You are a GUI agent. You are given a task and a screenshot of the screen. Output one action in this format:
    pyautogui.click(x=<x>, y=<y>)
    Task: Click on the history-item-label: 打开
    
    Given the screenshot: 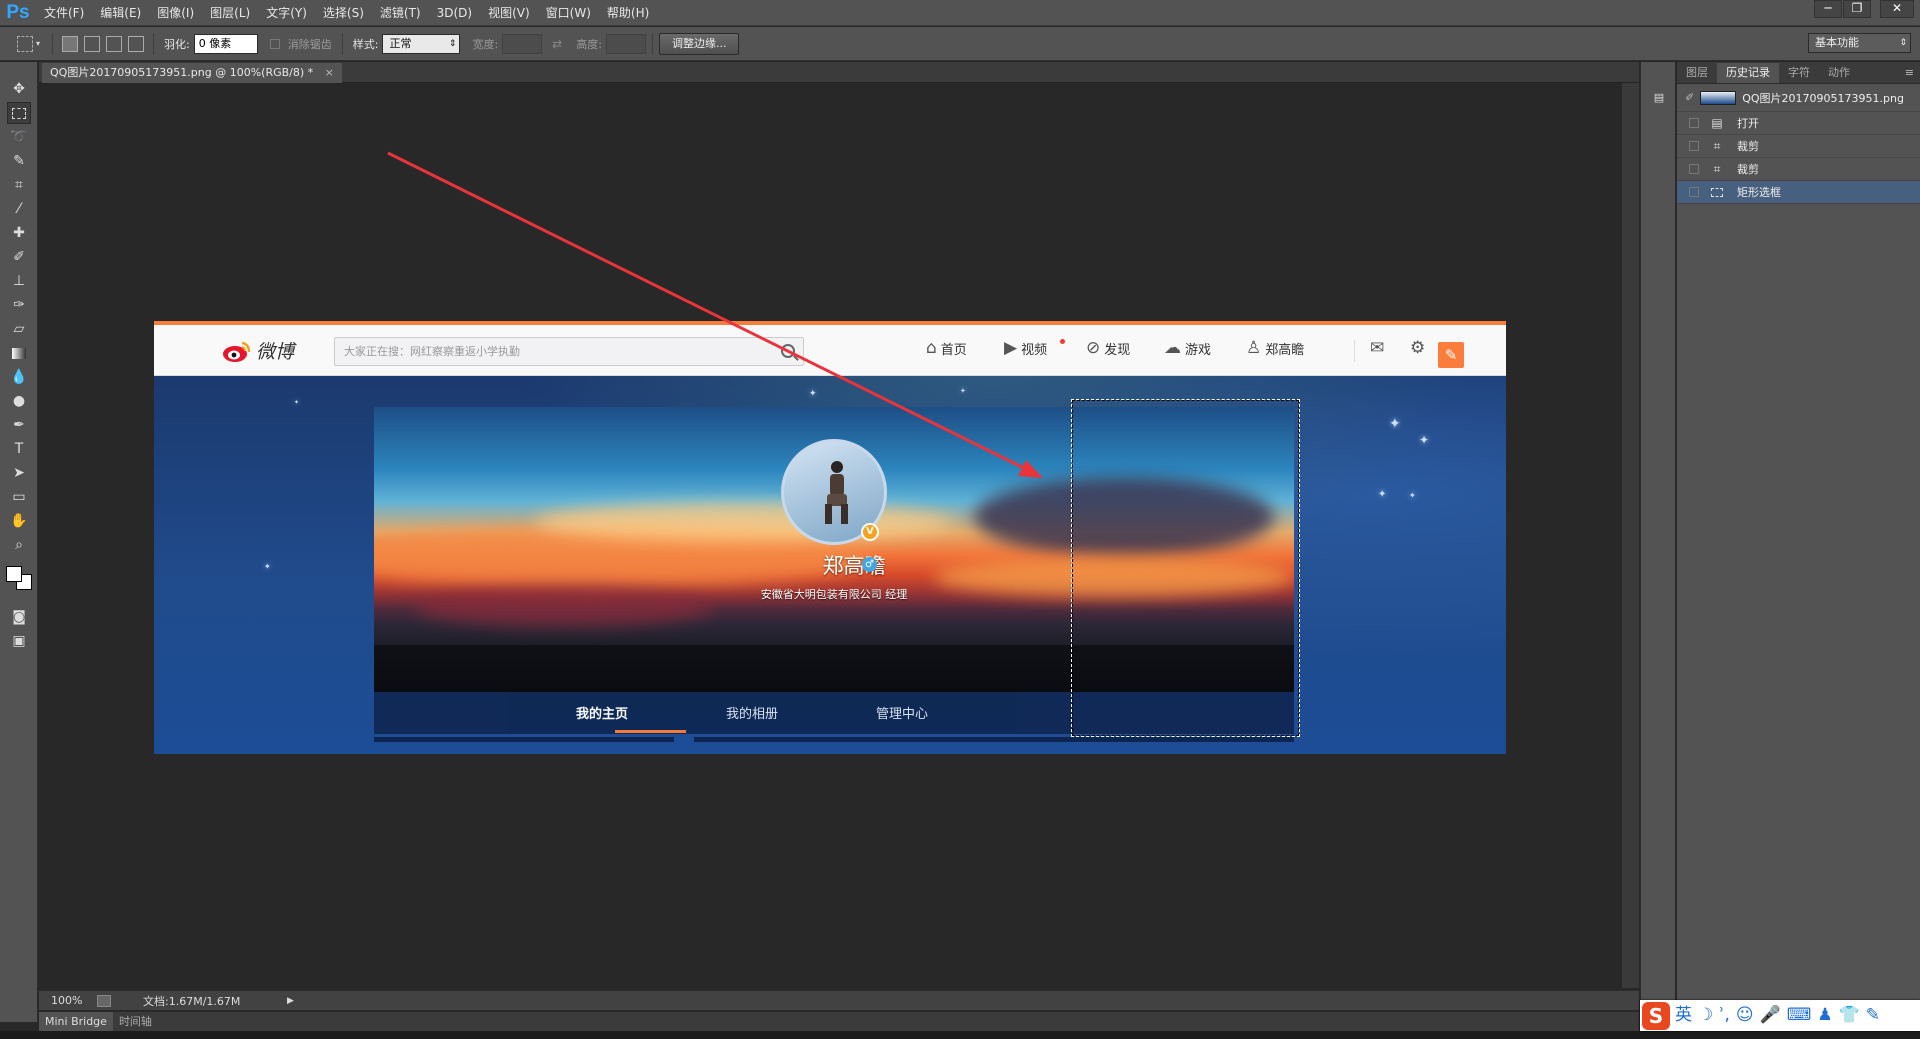 What is the action you would take?
    pyautogui.click(x=1748, y=123)
    